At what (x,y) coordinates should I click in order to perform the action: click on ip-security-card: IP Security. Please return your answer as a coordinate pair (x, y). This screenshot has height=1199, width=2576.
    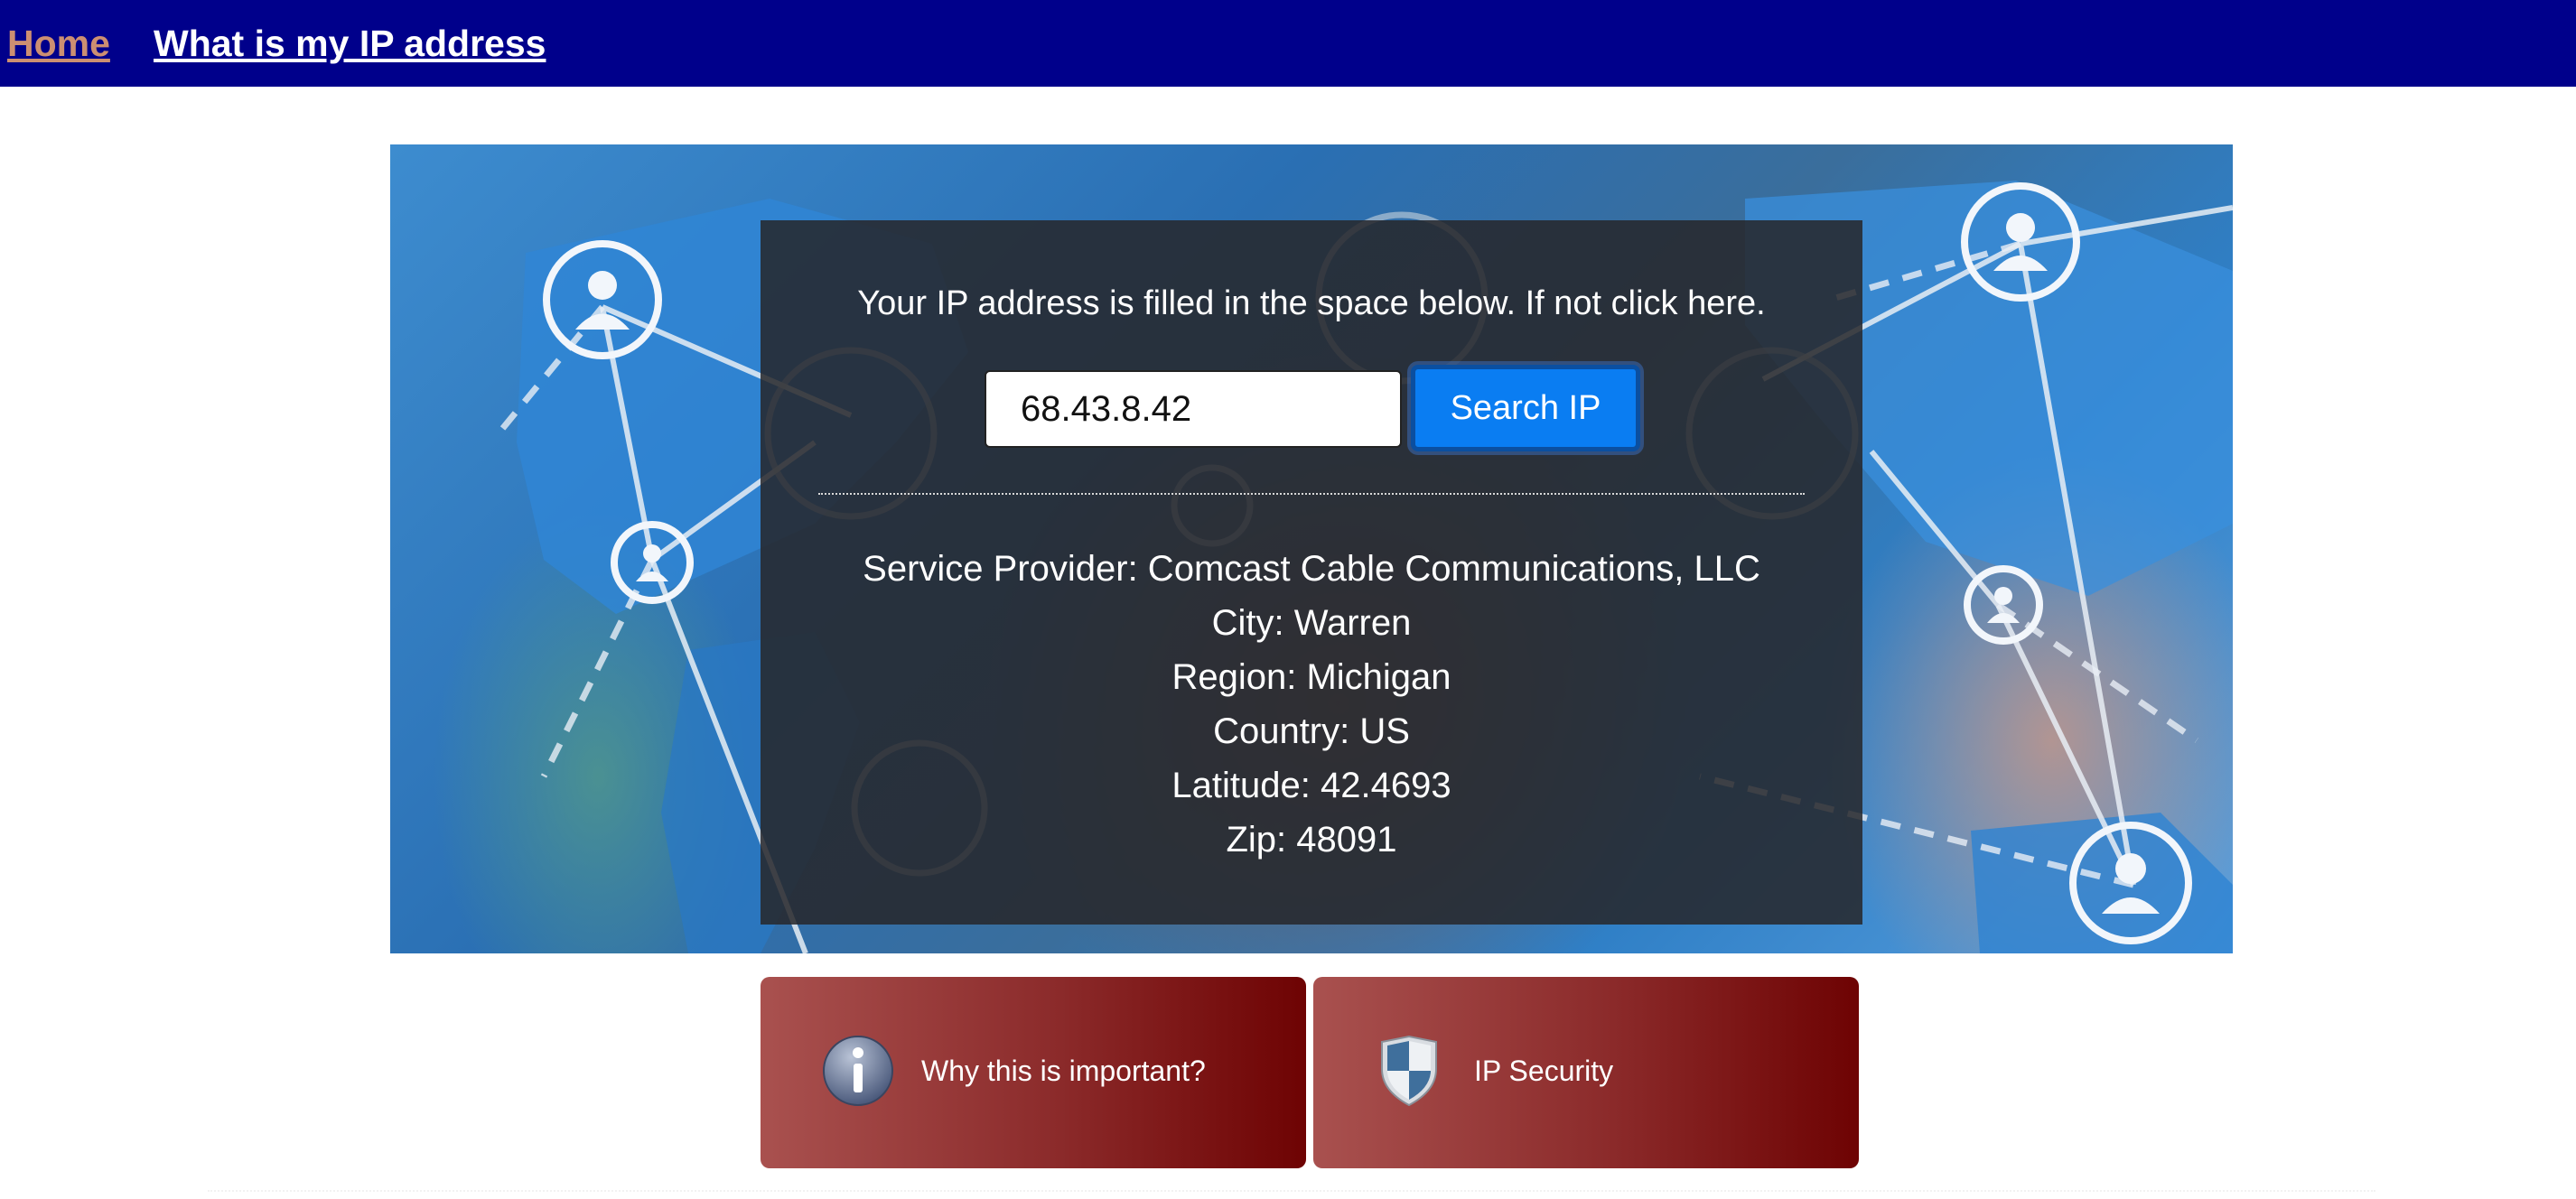
    Looking at the image, I should click on (1586, 1072).